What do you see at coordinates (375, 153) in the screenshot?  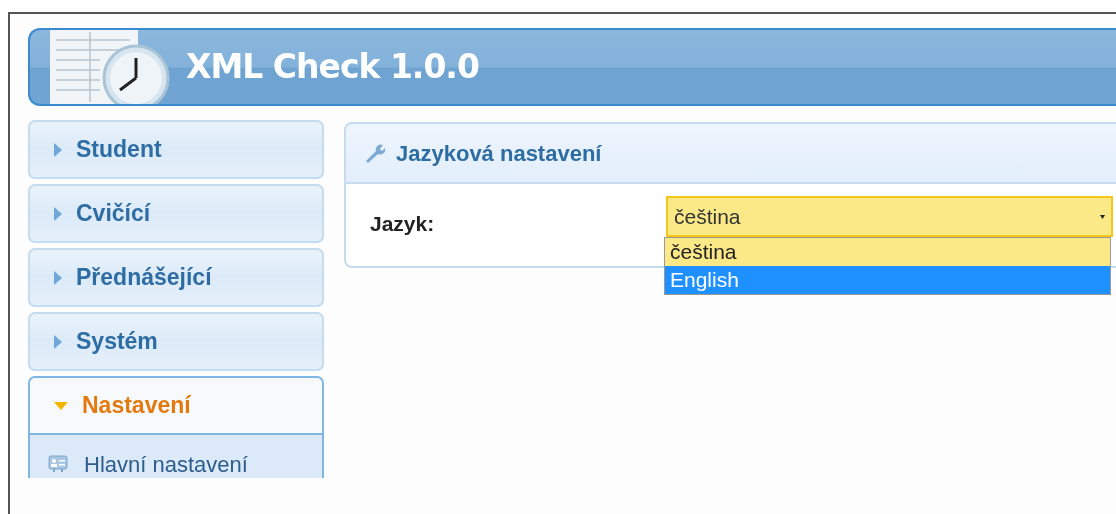 I see `wrench-icon` at bounding box center [375, 153].